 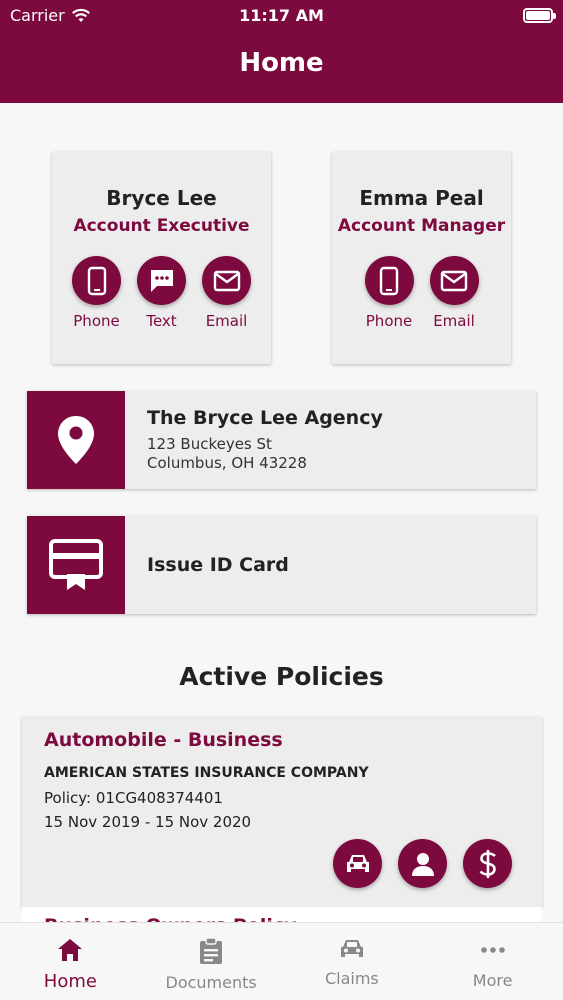 What do you see at coordinates (161, 226) in the screenshot?
I see `contact-role: Account Executive` at bounding box center [161, 226].